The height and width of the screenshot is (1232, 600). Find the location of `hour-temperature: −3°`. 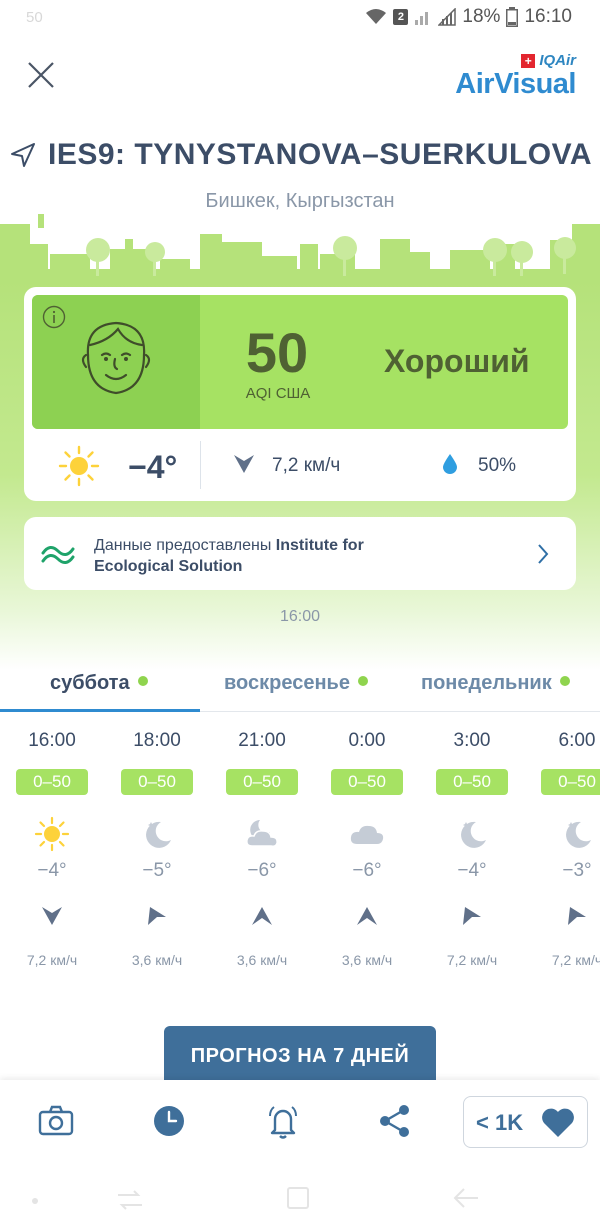

hour-temperature: −3° is located at coordinates (577, 870).